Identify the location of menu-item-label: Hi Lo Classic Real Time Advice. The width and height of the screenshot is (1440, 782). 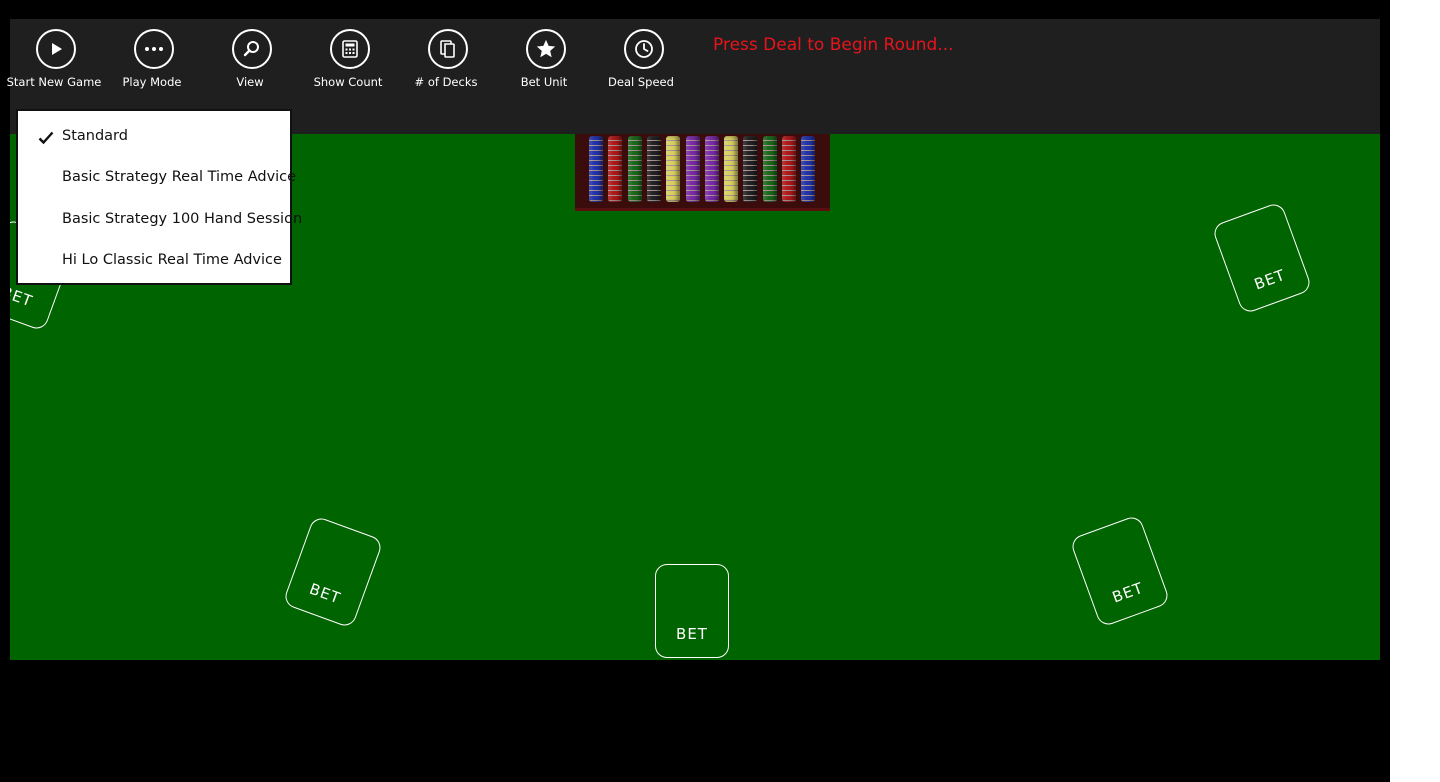
(172, 260).